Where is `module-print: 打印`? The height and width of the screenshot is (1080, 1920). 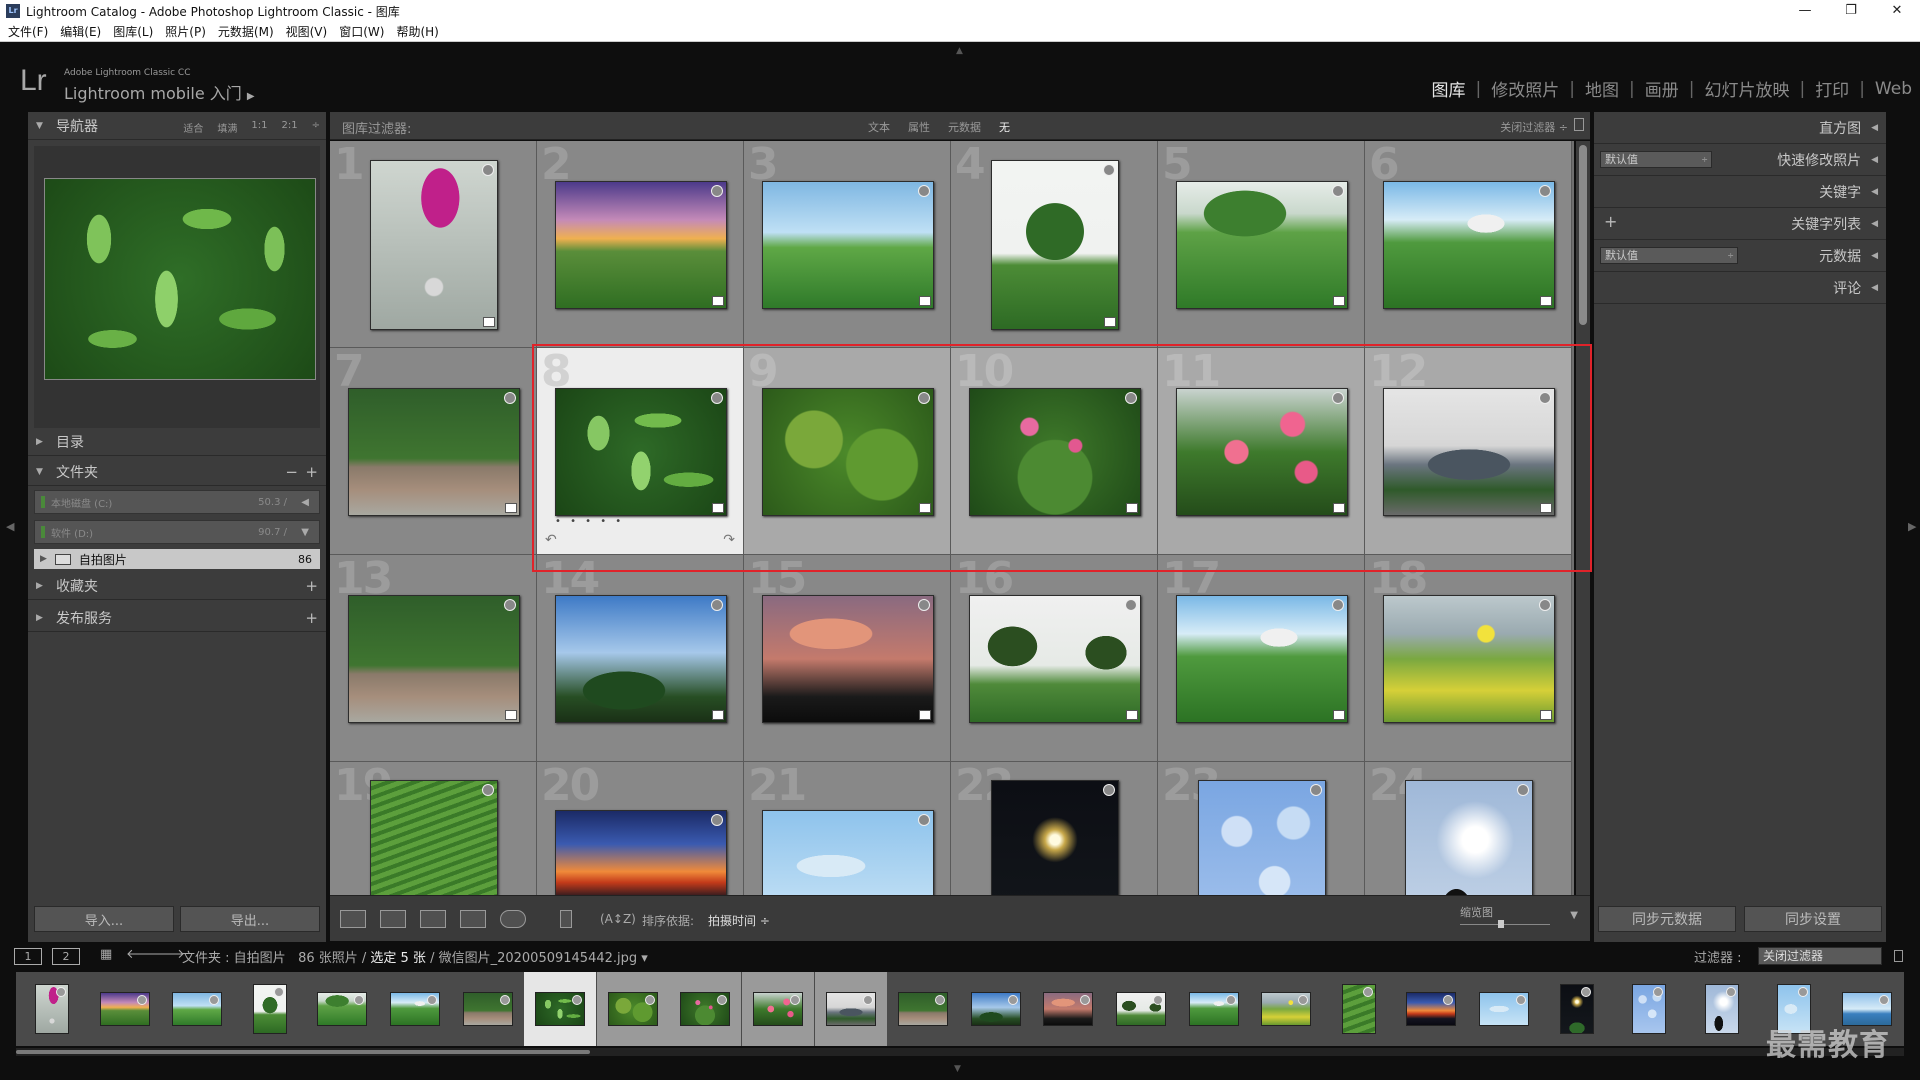
module-print: 打印 is located at coordinates (1832, 88).